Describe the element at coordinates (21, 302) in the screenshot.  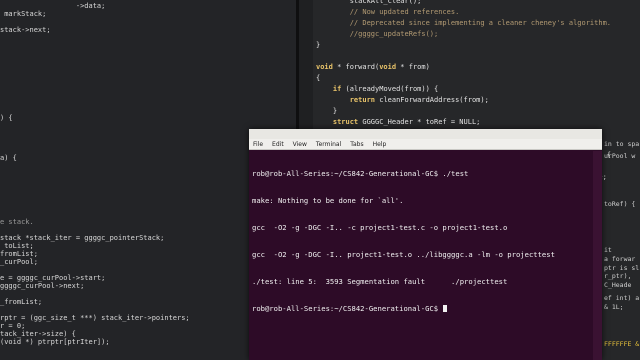
I see `code-line: _fromList;` at that location.